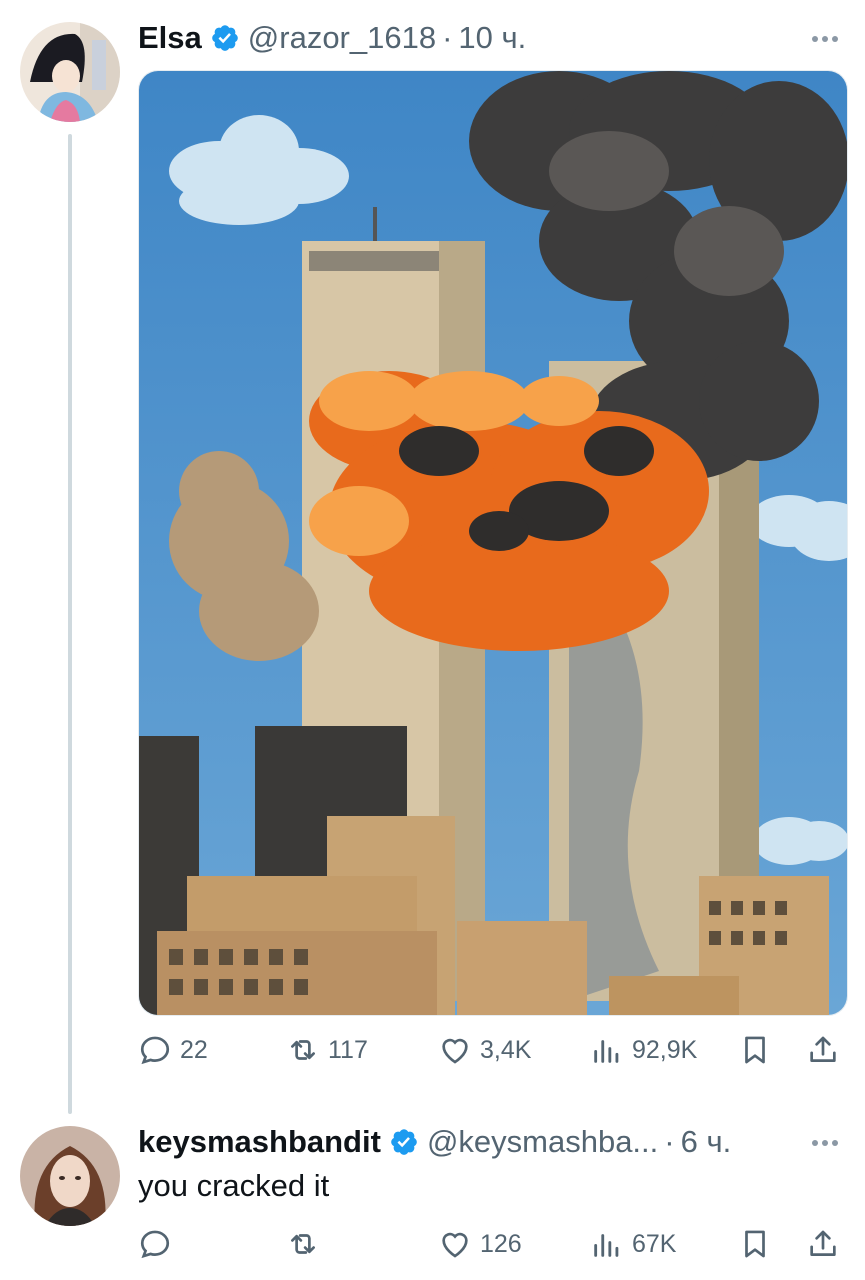 This screenshot has width=865, height=1280. Describe the element at coordinates (665, 1049) in the screenshot. I see `views-count: 92,9K` at that location.